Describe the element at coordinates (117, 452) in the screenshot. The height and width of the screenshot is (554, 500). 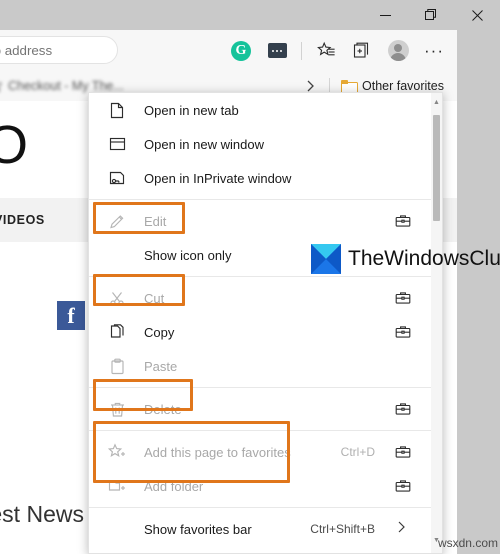
I see `star-plus-icon` at that location.